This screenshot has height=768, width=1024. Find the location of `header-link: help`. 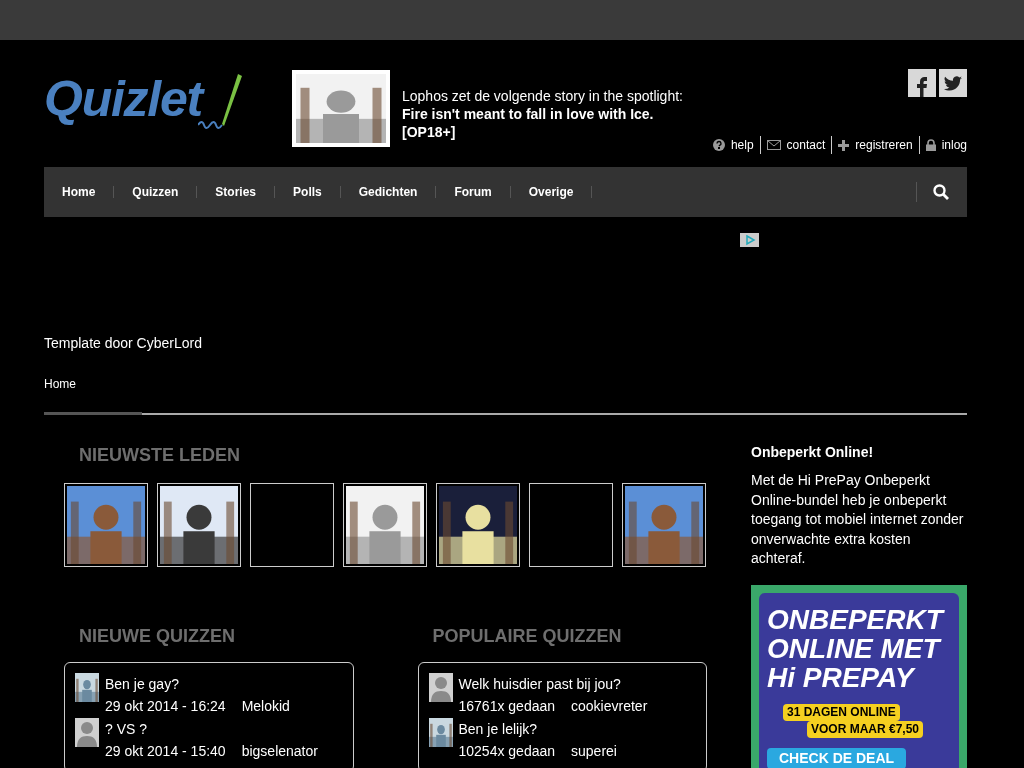

header-link: help is located at coordinates (742, 145).